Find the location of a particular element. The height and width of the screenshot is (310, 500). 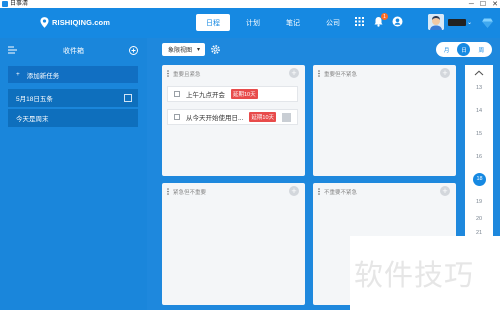

date-item: 19 is located at coordinates (479, 202).